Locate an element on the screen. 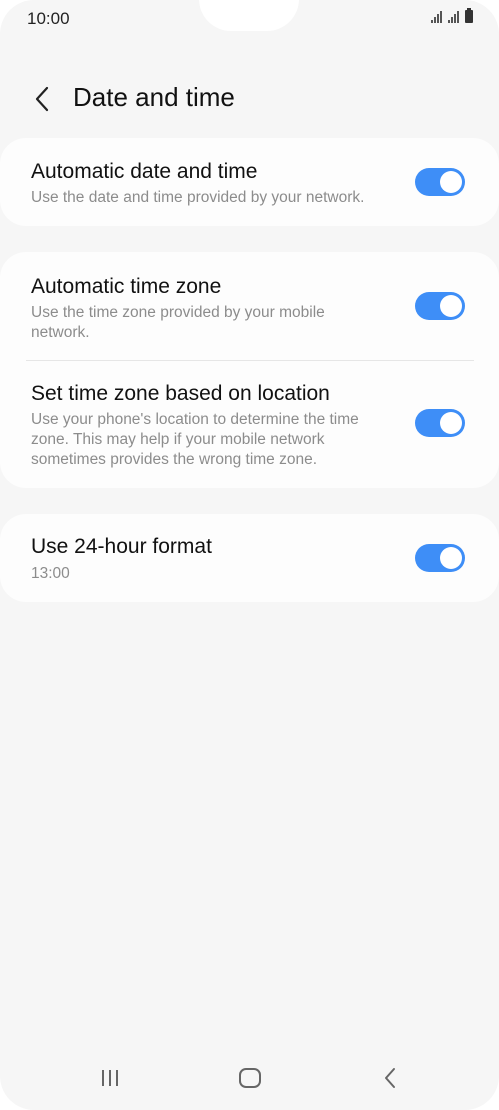  status-icons is located at coordinates (452, 15).